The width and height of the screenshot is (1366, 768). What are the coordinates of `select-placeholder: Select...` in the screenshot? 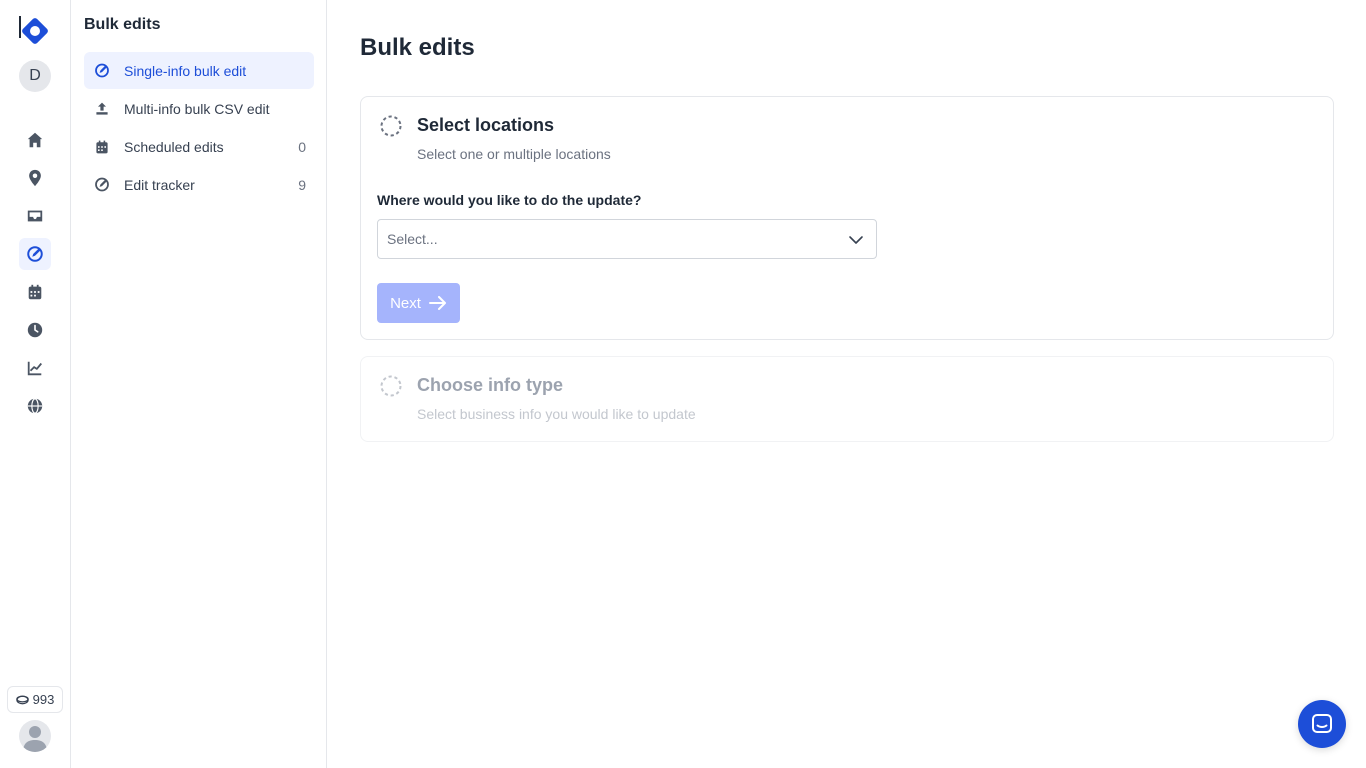 It's located at (412, 239).